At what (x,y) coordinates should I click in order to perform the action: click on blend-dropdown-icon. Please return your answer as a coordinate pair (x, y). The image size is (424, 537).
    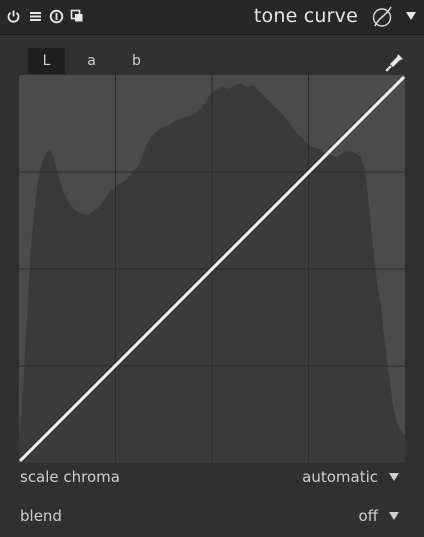
    Looking at the image, I should click on (394, 516).